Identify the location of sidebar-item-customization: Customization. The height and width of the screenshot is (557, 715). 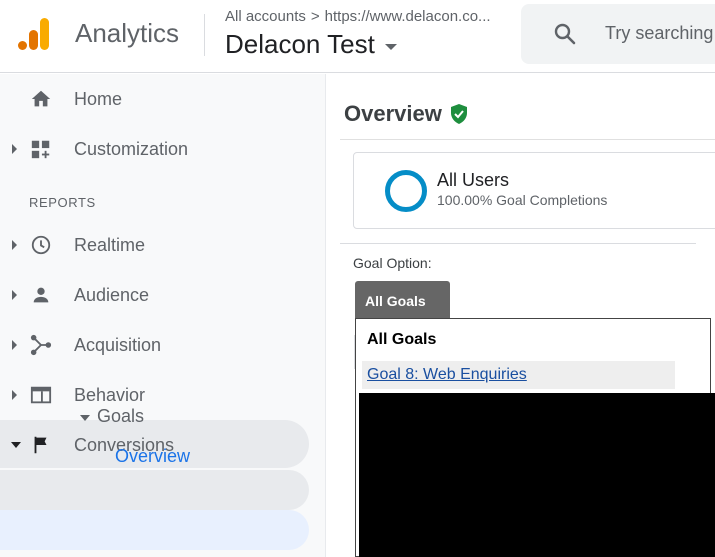
(155, 149).